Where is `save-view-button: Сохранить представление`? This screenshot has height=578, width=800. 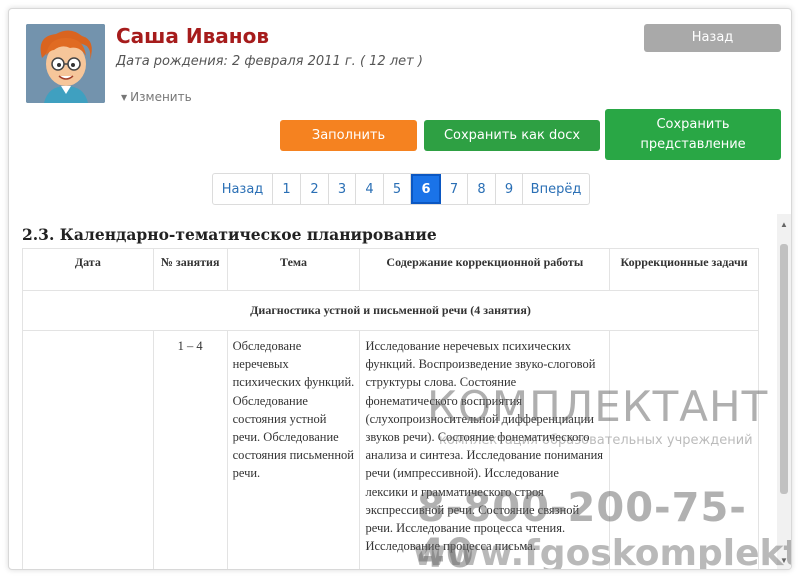 save-view-button: Сохранить представление is located at coordinates (693, 134).